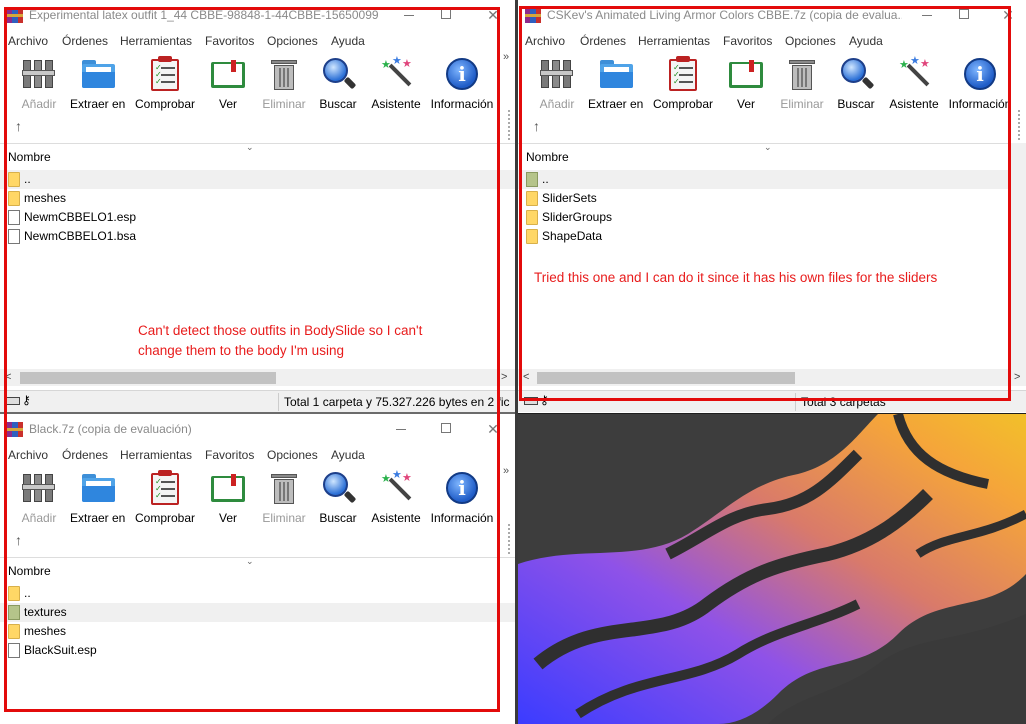 This screenshot has height=724, width=1026. What do you see at coordinates (772, 154) in the screenshot?
I see `list-header: ⌄ Nombre` at bounding box center [772, 154].